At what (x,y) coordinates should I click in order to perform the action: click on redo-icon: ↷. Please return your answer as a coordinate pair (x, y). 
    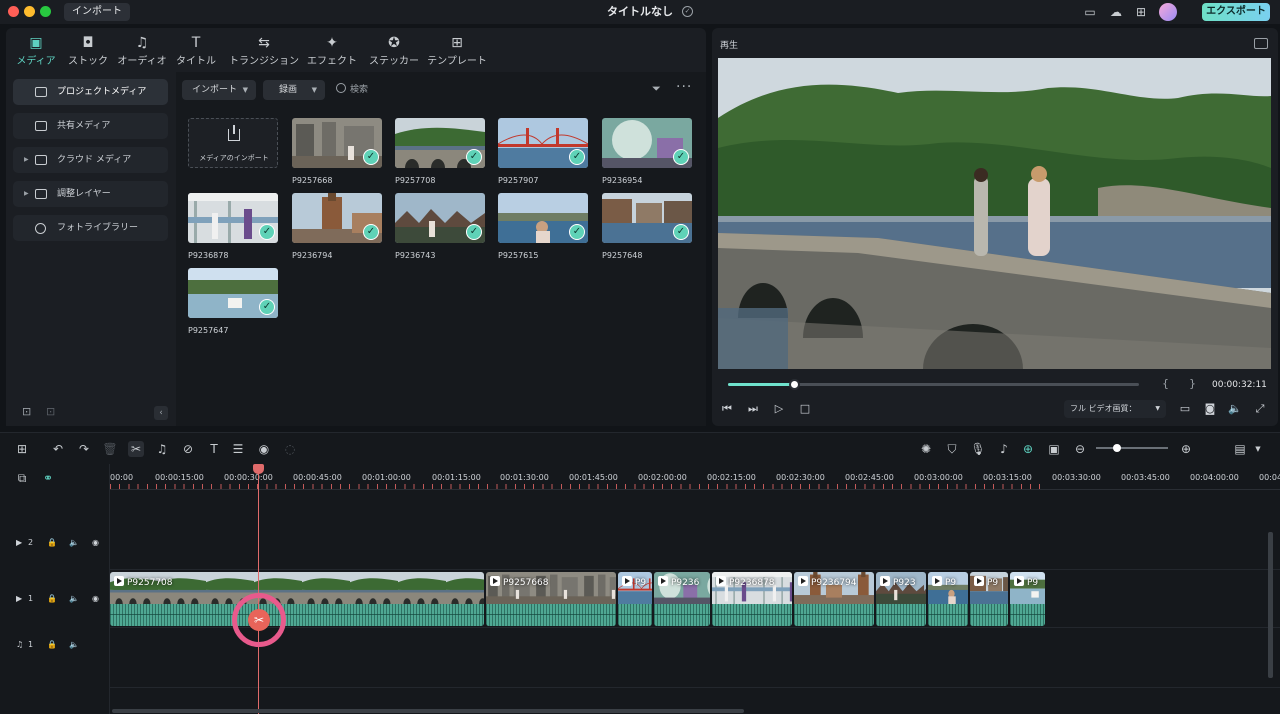
    Looking at the image, I should click on (84, 449).